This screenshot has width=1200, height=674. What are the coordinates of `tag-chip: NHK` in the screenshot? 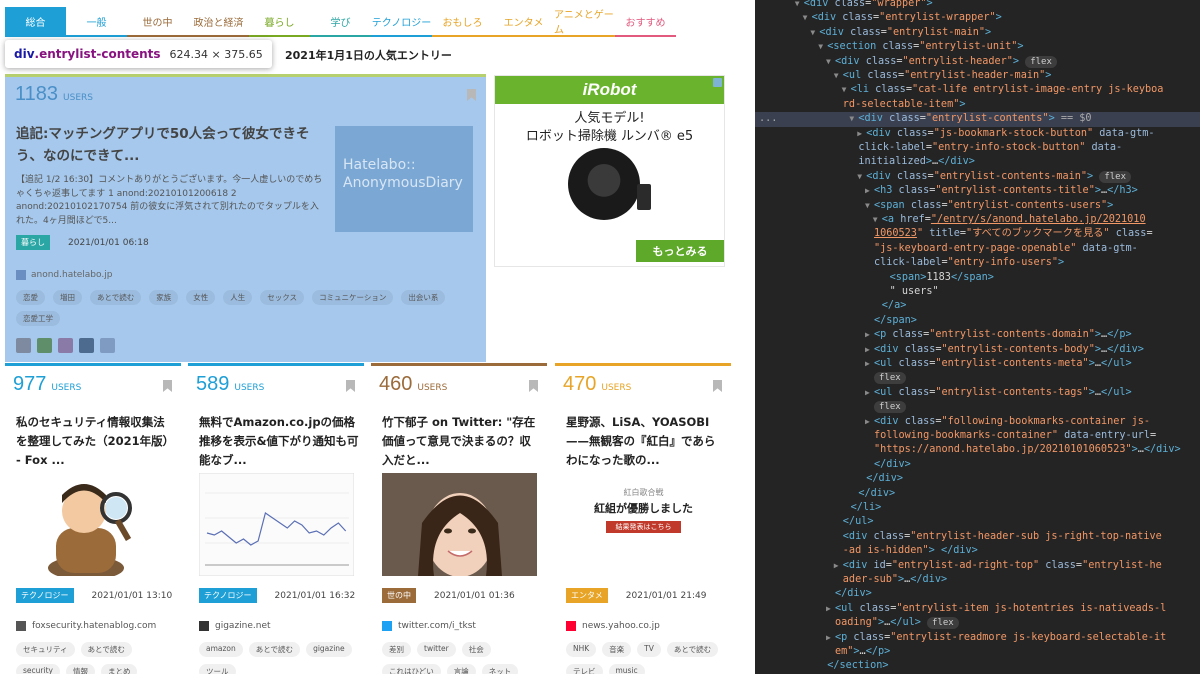 It's located at (581, 649).